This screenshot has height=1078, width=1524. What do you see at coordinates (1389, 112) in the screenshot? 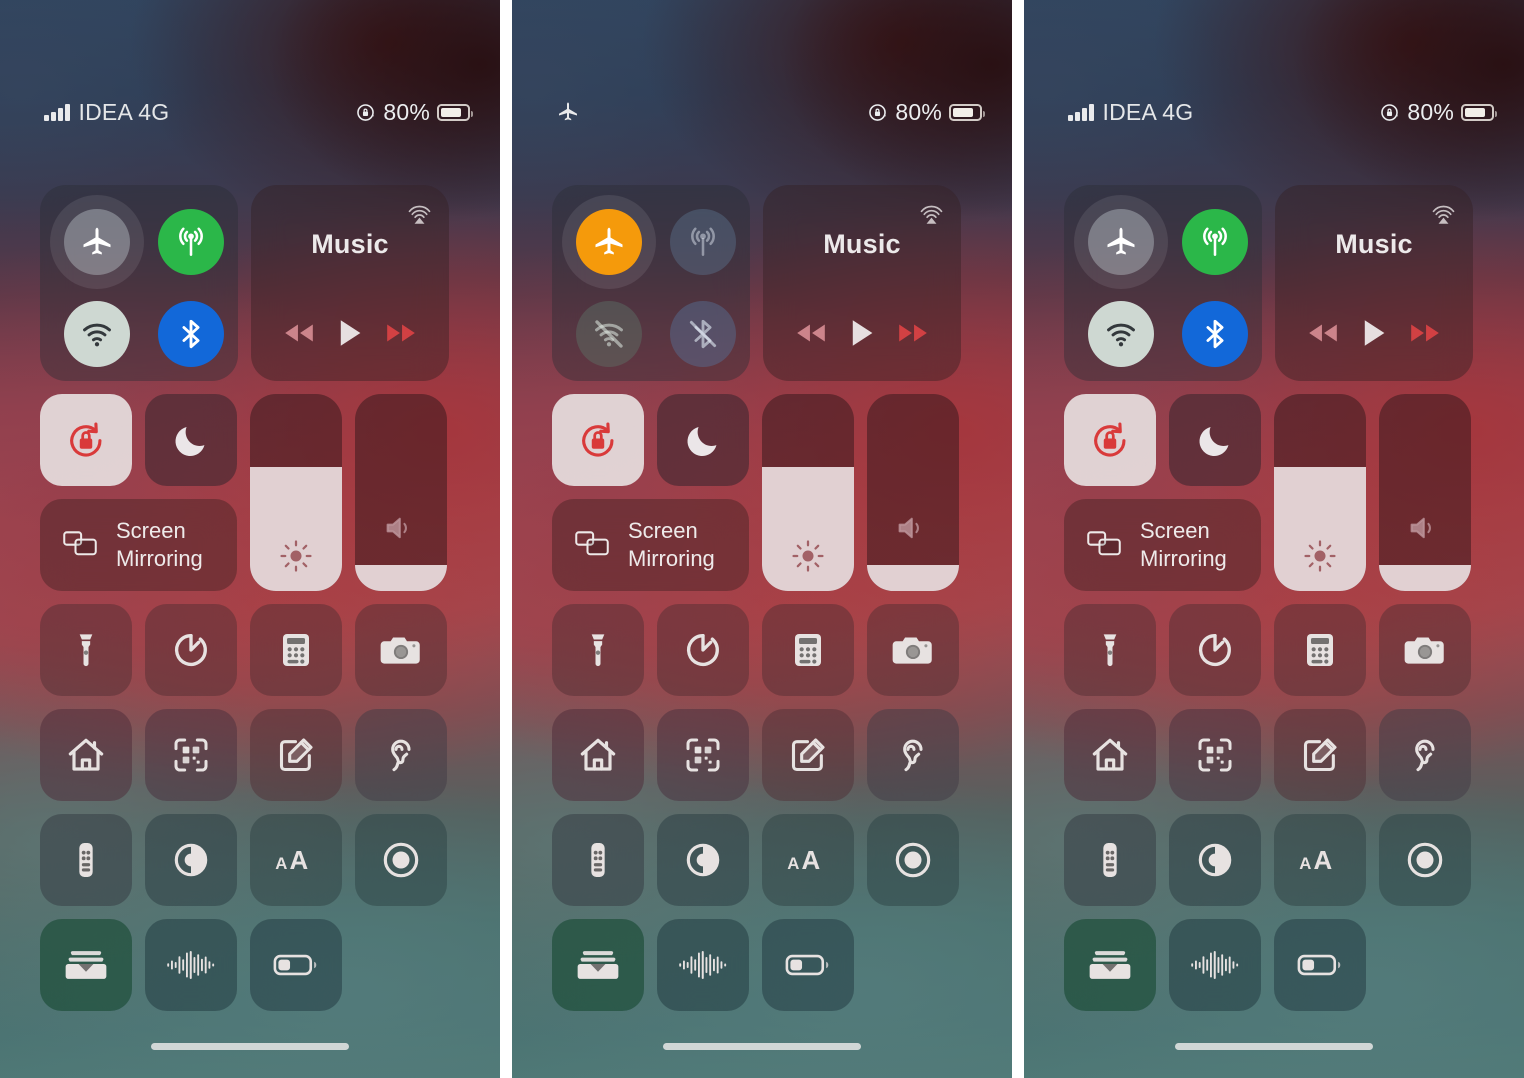
I see `rotation-lock-status-icon` at bounding box center [1389, 112].